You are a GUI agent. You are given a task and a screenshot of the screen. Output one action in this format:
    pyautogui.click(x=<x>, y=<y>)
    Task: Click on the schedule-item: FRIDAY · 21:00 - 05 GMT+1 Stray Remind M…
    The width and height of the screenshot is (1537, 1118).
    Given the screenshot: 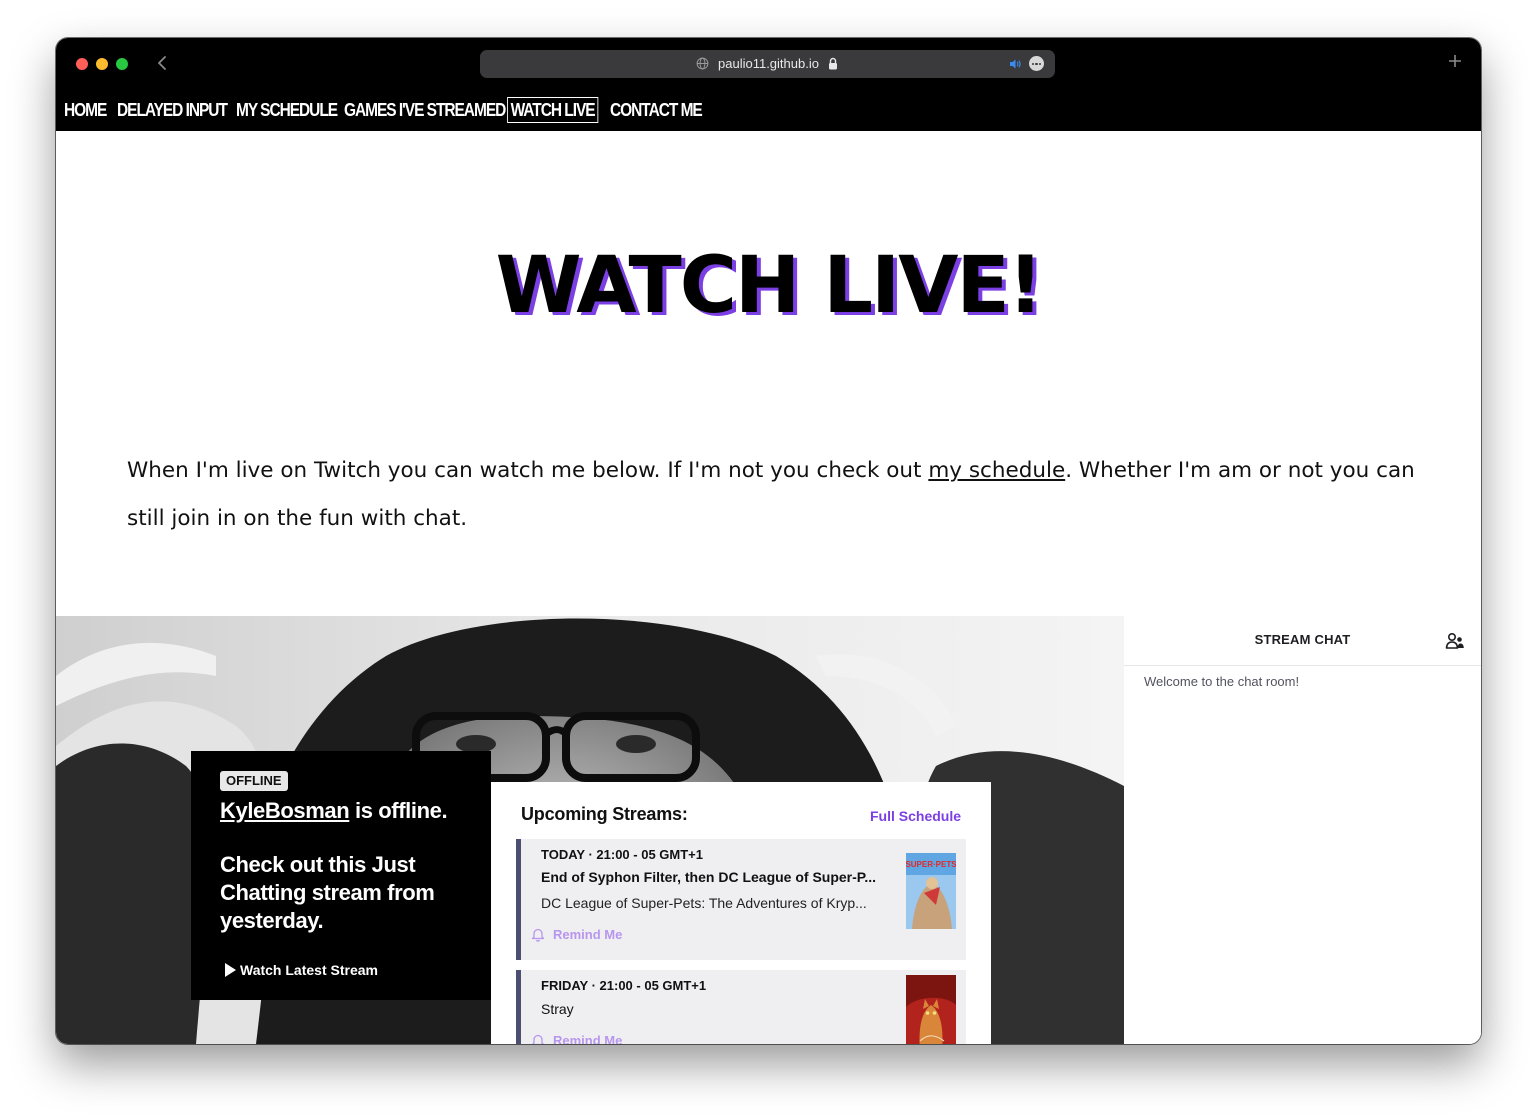 What is the action you would take?
    pyautogui.click(x=741, y=1007)
    